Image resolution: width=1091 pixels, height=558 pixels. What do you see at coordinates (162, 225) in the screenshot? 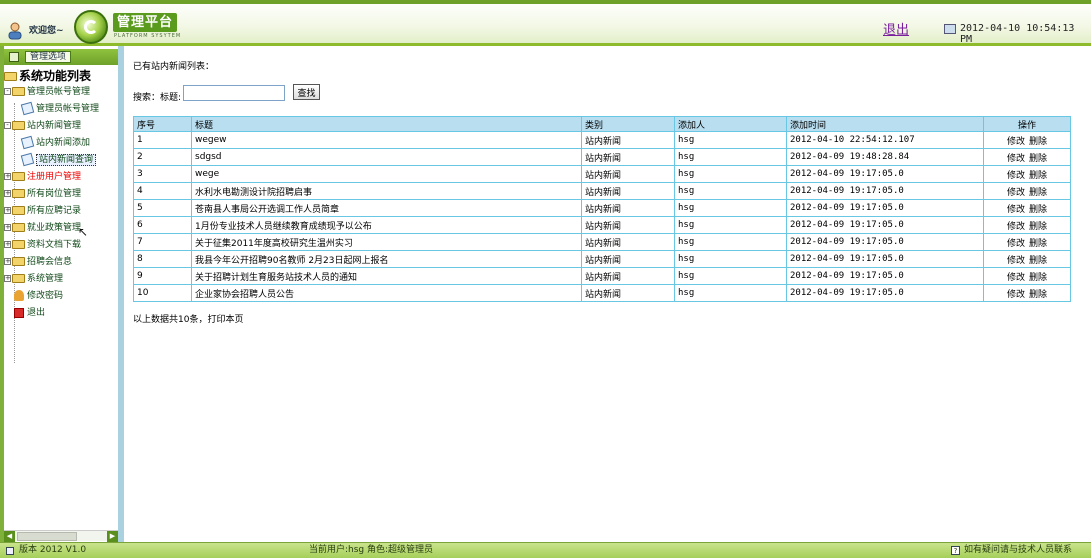
I see `cell-id: 6` at bounding box center [162, 225].